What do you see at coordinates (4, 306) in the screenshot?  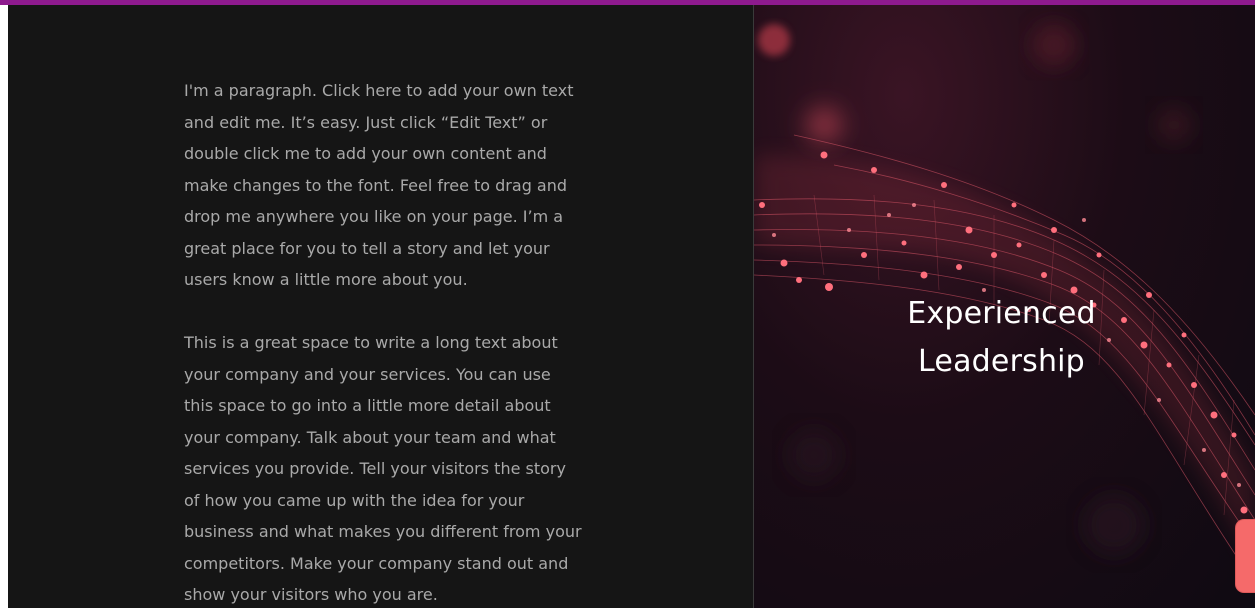 I see `left-edge` at bounding box center [4, 306].